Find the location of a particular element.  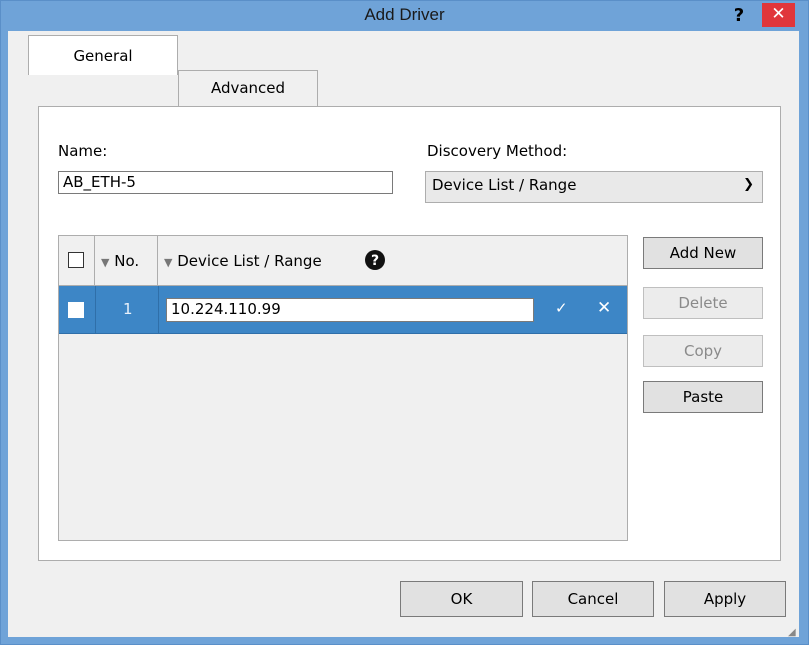

dialog-title: Add Driver is located at coordinates (404, 14).